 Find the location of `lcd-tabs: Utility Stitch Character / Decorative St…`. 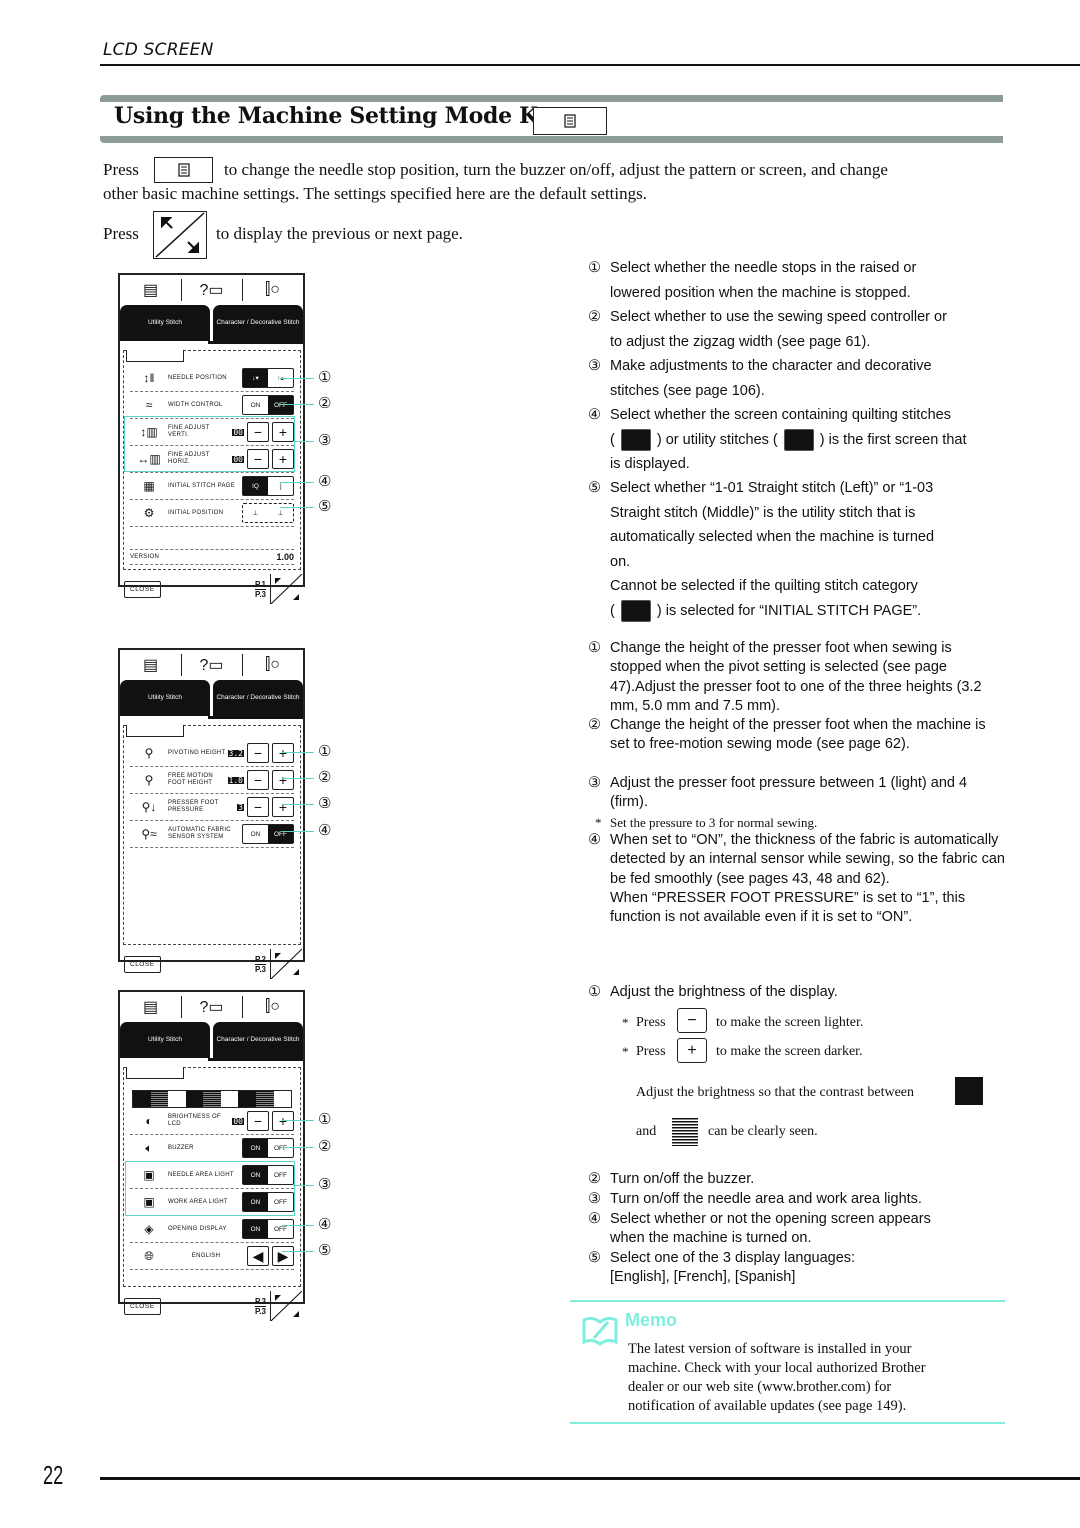

lcd-tabs: Utility Stitch Character / Decorative St… is located at coordinates (211, 698).